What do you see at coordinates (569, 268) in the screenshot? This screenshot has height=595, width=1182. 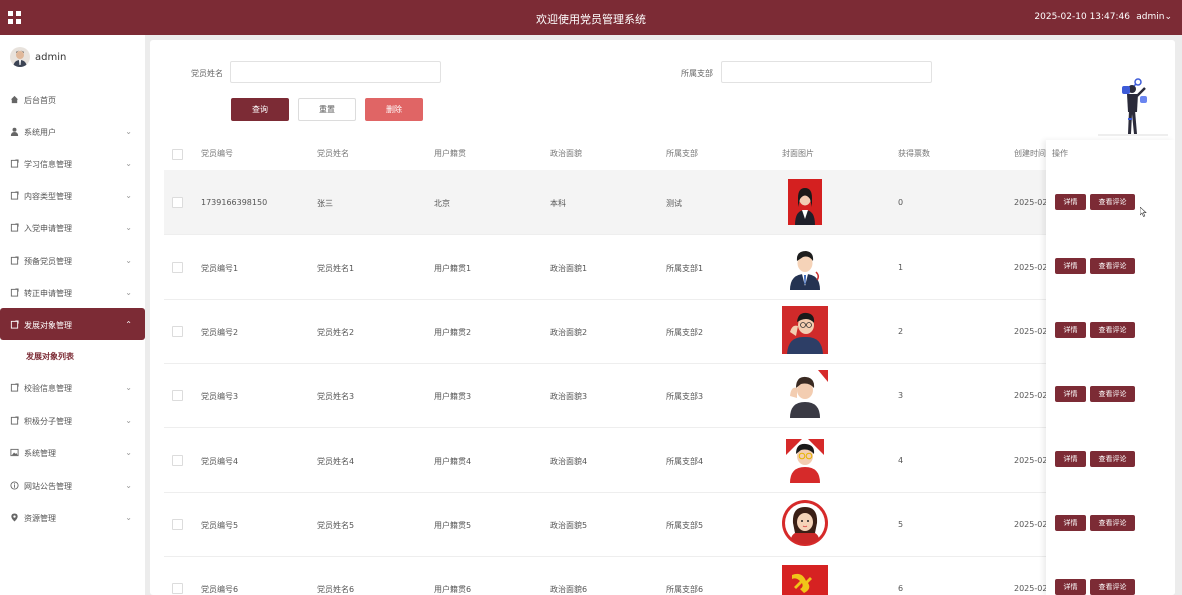 I see `cell-political: 政治面貌1` at bounding box center [569, 268].